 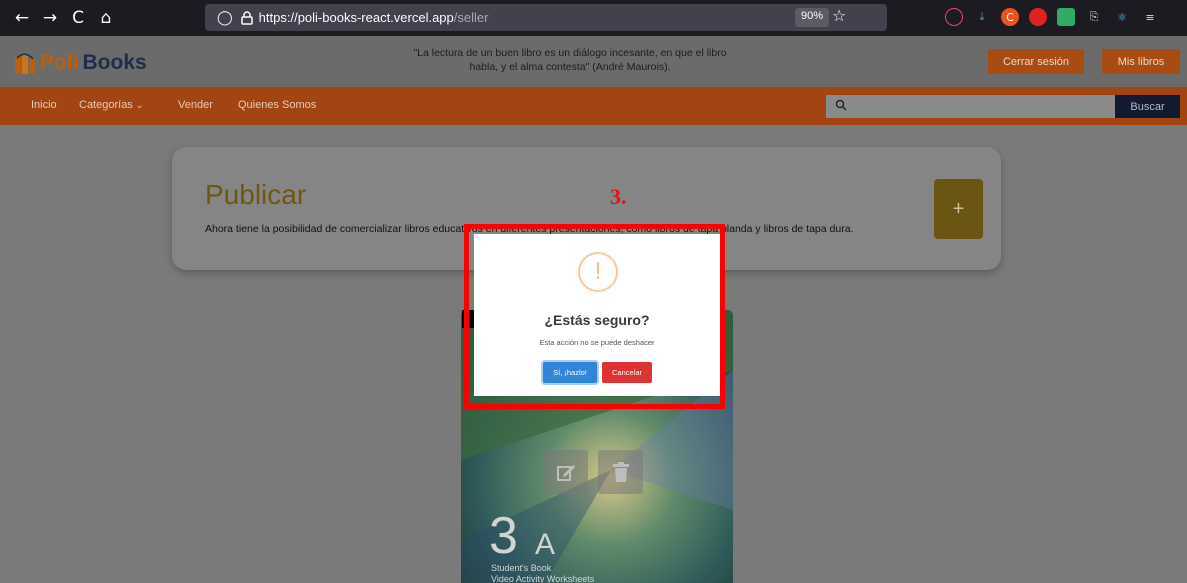 What do you see at coordinates (256, 194) in the screenshot?
I see `publish-title: Publicar` at bounding box center [256, 194].